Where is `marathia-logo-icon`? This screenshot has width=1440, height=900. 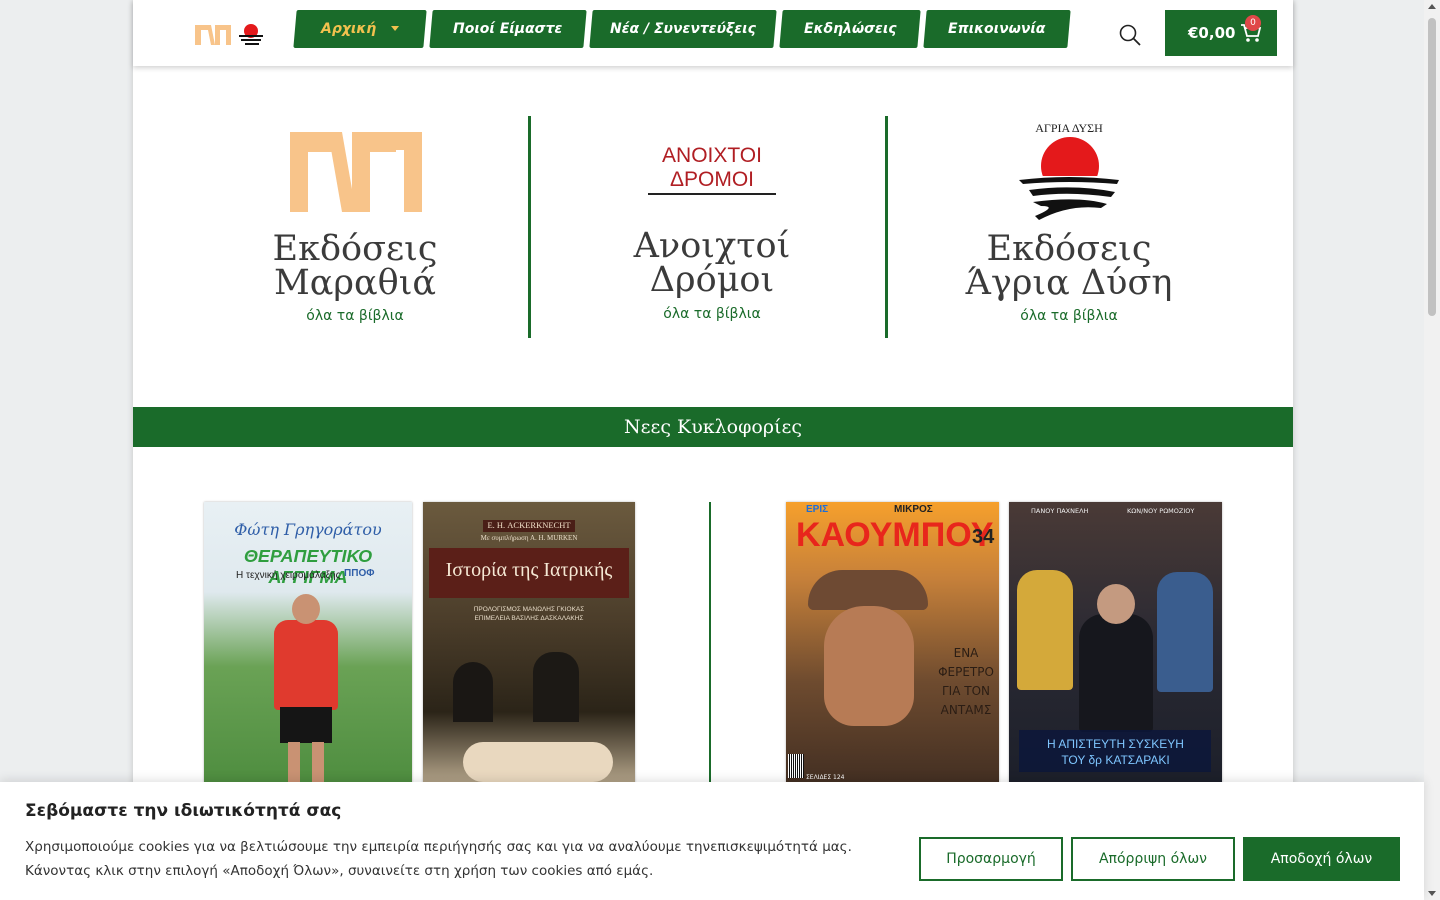
marathia-logo-icon is located at coordinates (356, 169).